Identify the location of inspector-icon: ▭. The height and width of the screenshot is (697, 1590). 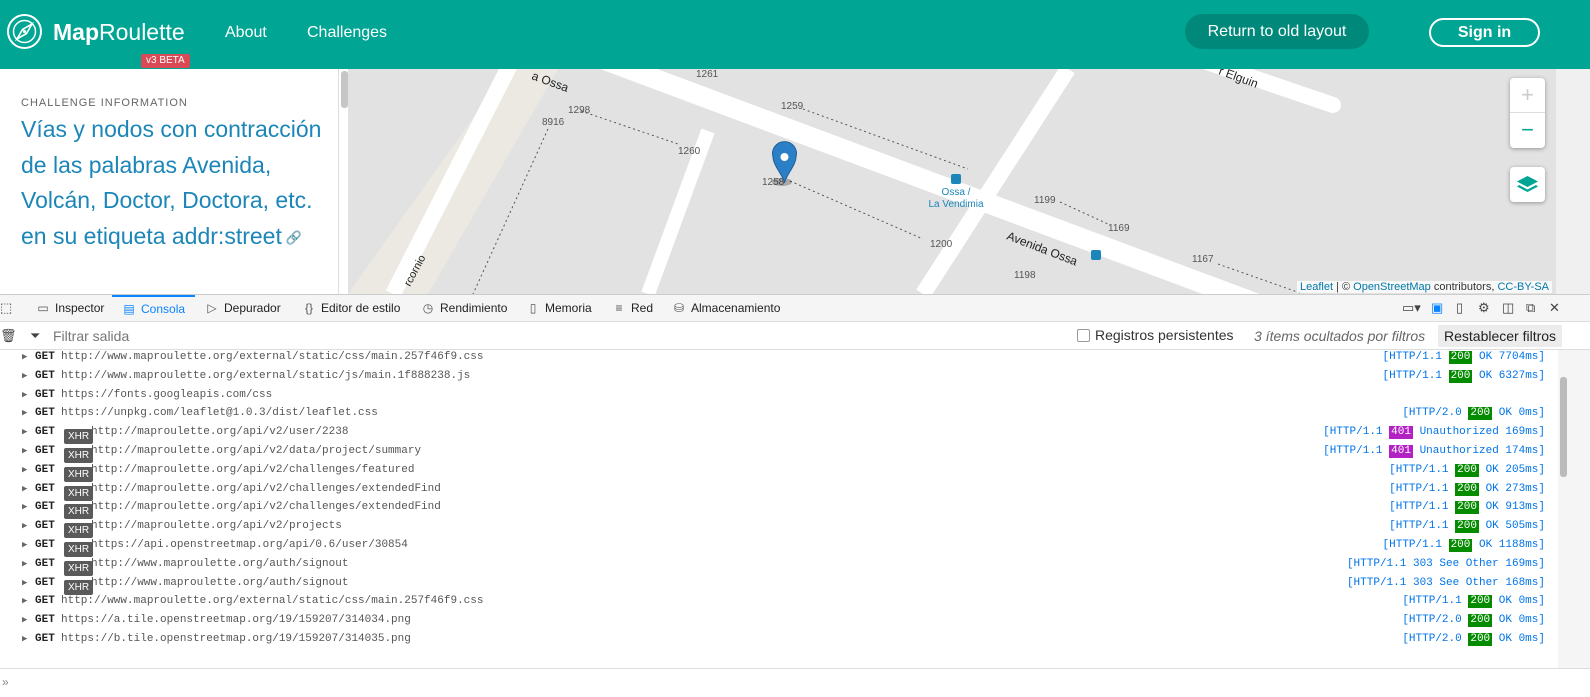
(43, 308).